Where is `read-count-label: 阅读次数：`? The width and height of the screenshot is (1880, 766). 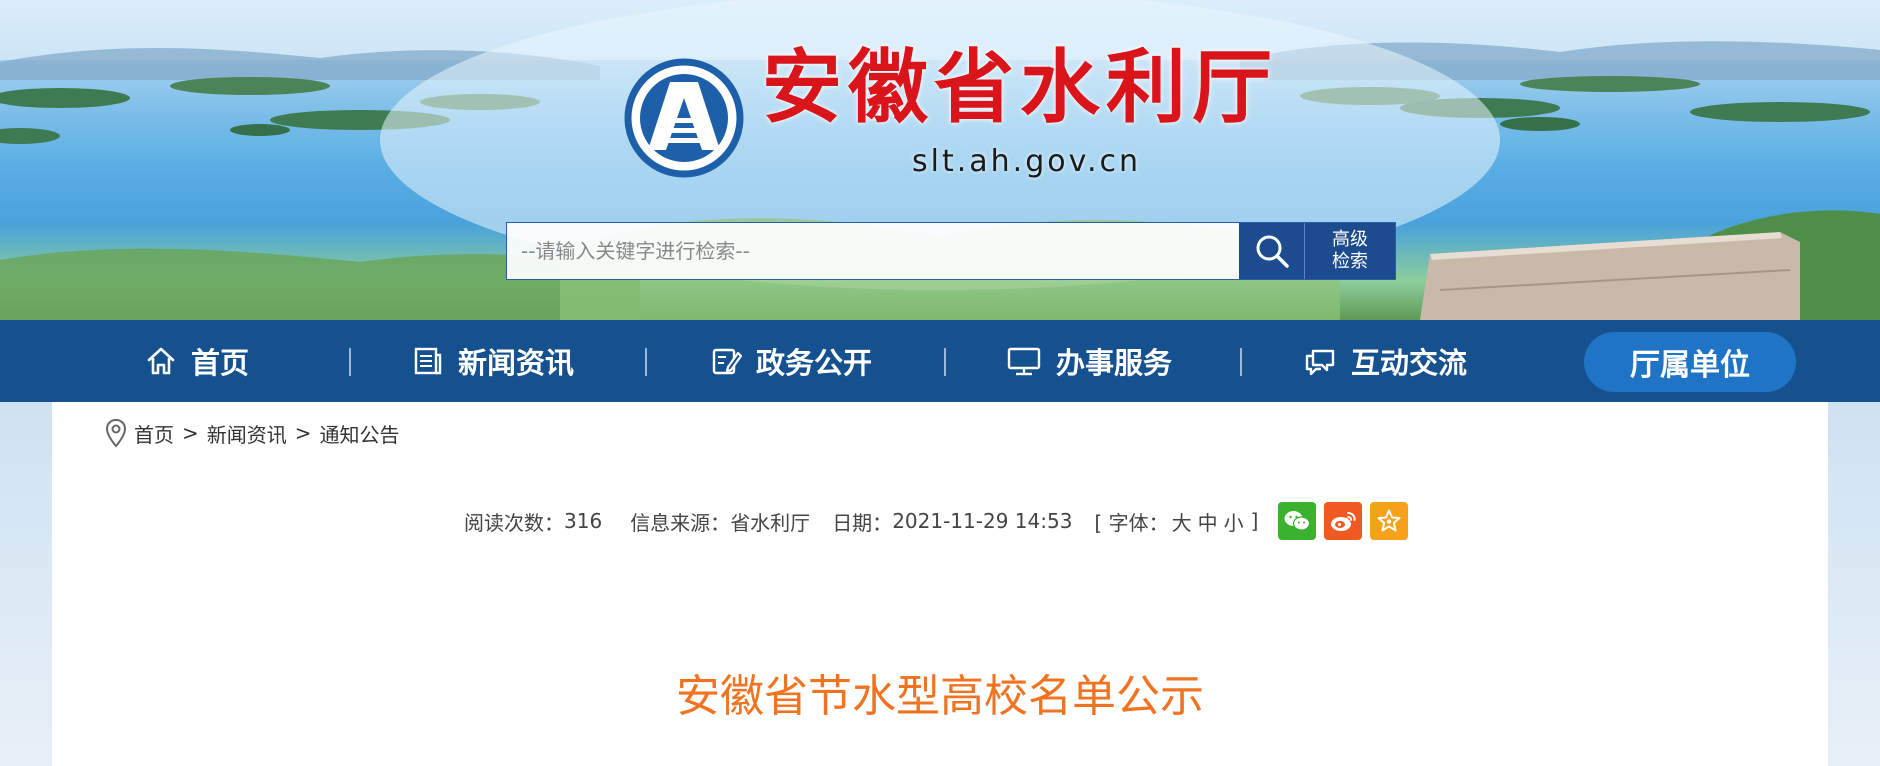 read-count-label: 阅读次数： is located at coordinates (514, 522).